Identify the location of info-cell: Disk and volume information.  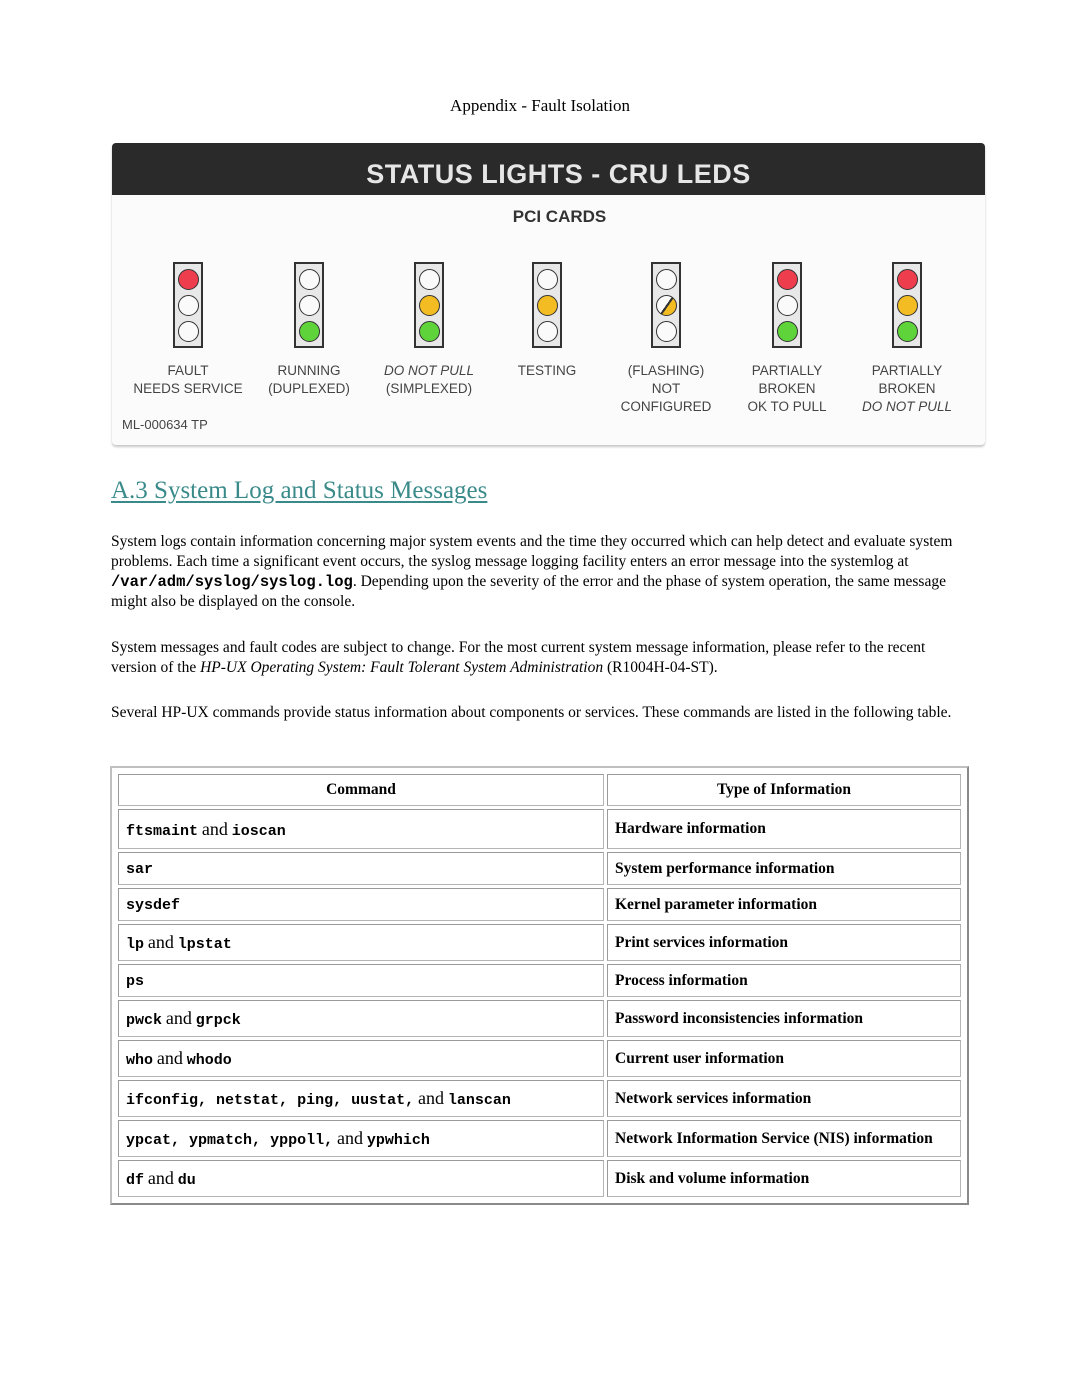
(784, 1178).